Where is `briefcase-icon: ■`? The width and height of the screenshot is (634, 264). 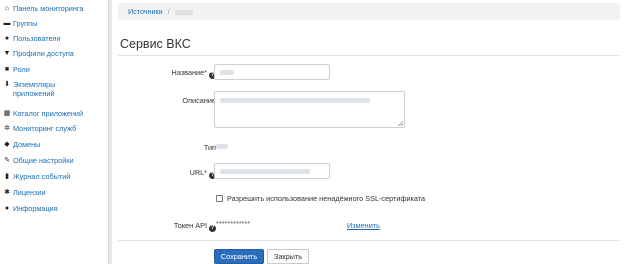 briefcase-icon: ■ is located at coordinates (7, 69).